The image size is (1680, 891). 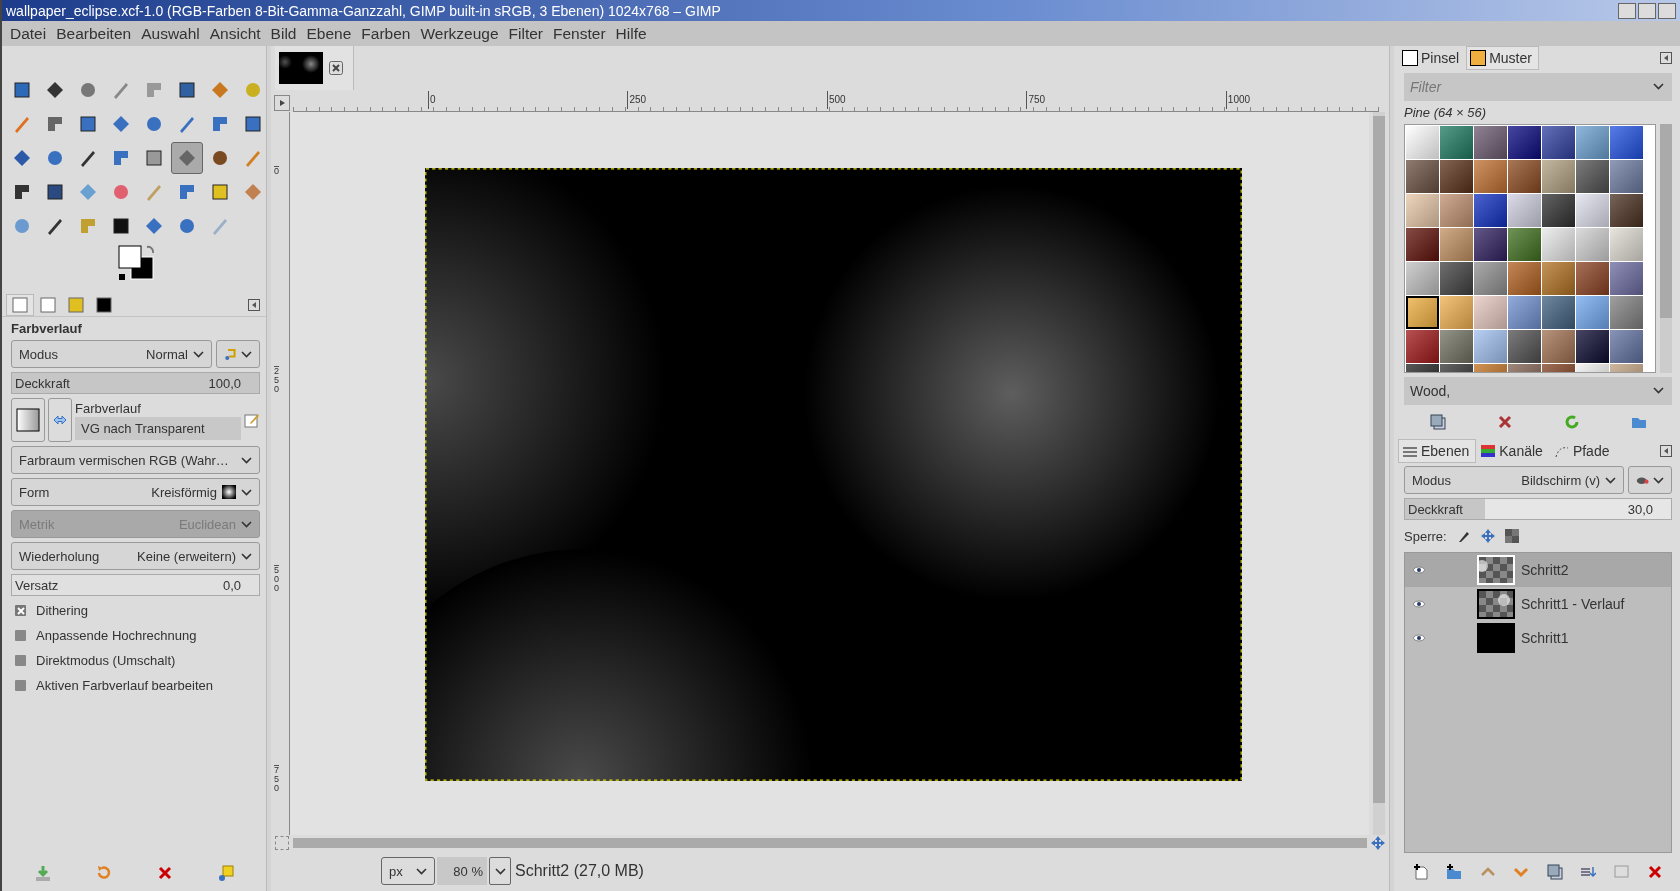 I want to click on menu-item: Ebene, so click(x=330, y=33).